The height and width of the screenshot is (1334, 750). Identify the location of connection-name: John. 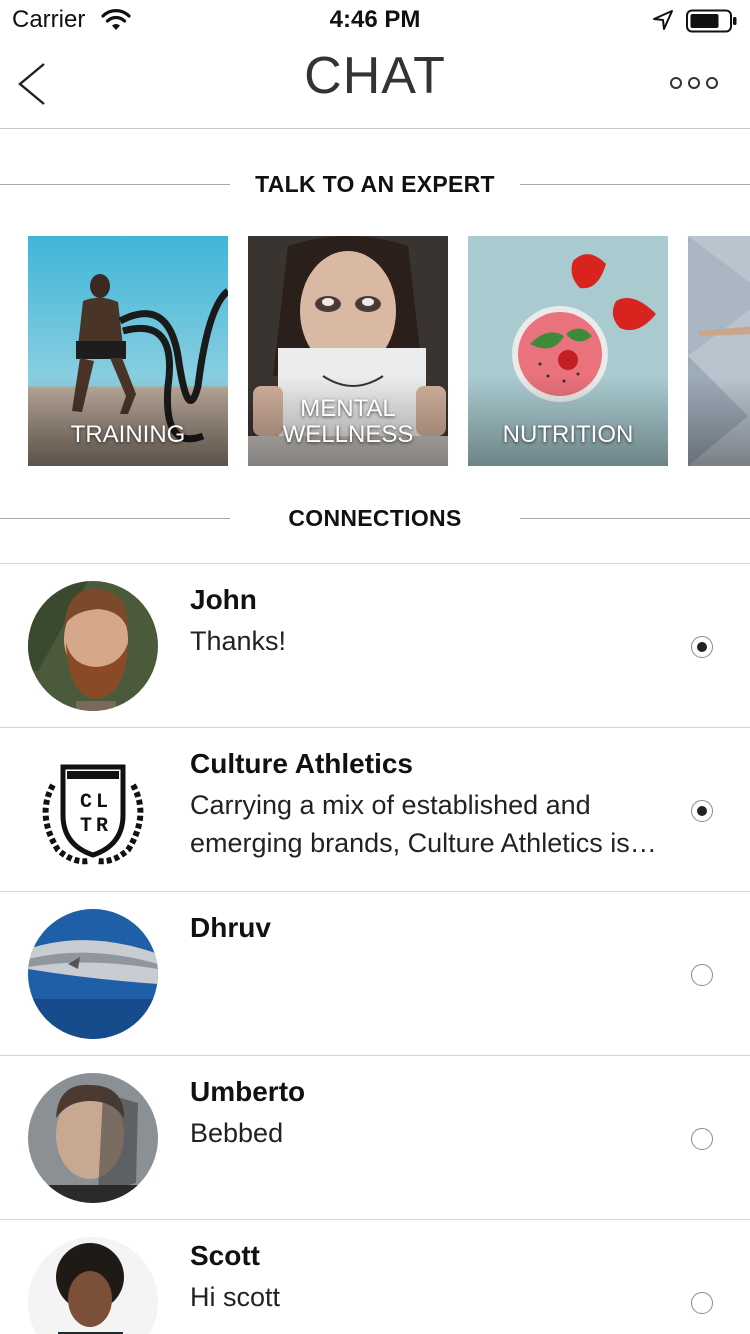
(223, 599).